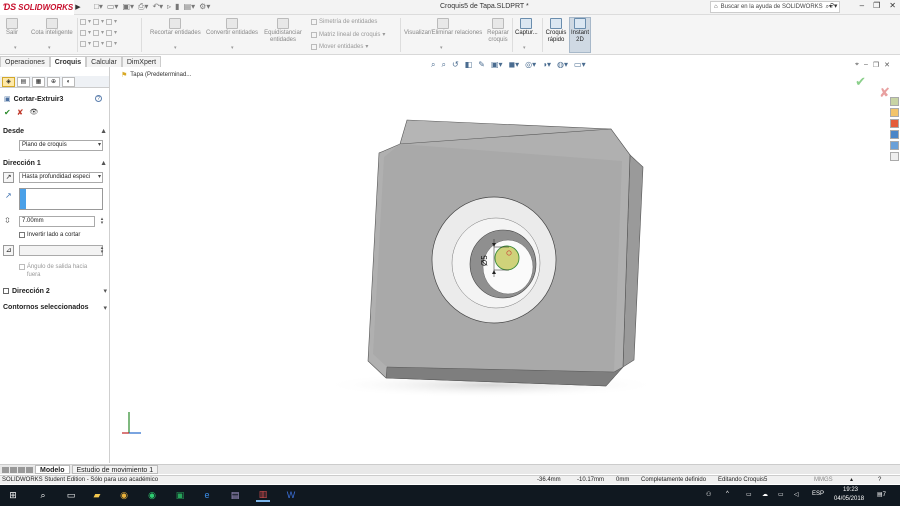 The width and height of the screenshot is (900, 506). What do you see at coordinates (68, 61) in the screenshot?
I see `tab-croquis: Croquis` at bounding box center [68, 61].